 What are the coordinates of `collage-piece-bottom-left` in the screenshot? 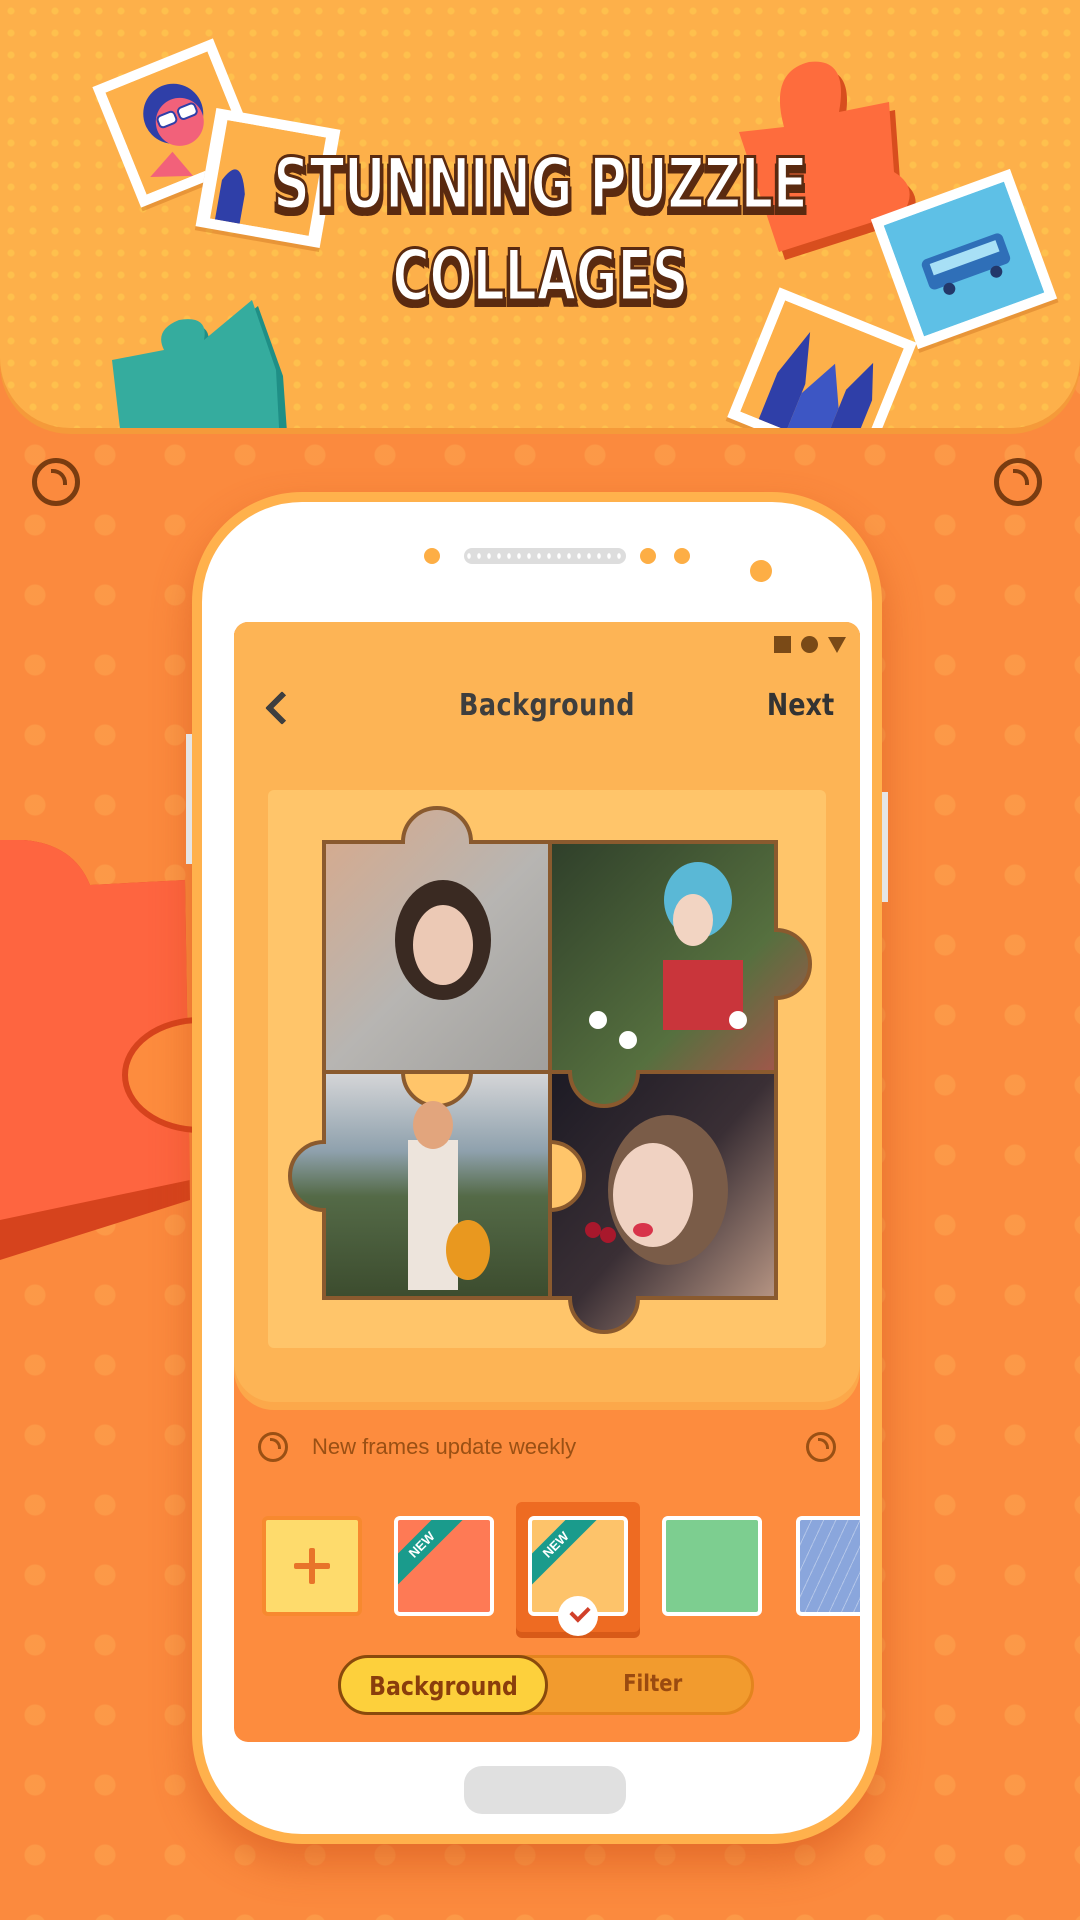 It's located at (420, 1185).